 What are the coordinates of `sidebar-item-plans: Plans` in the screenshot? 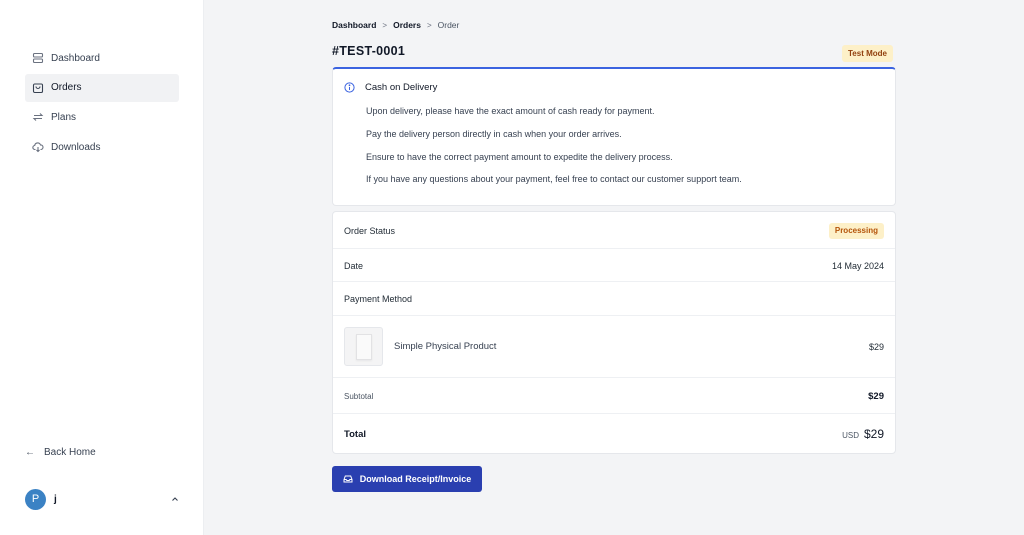 It's located at (102, 117).